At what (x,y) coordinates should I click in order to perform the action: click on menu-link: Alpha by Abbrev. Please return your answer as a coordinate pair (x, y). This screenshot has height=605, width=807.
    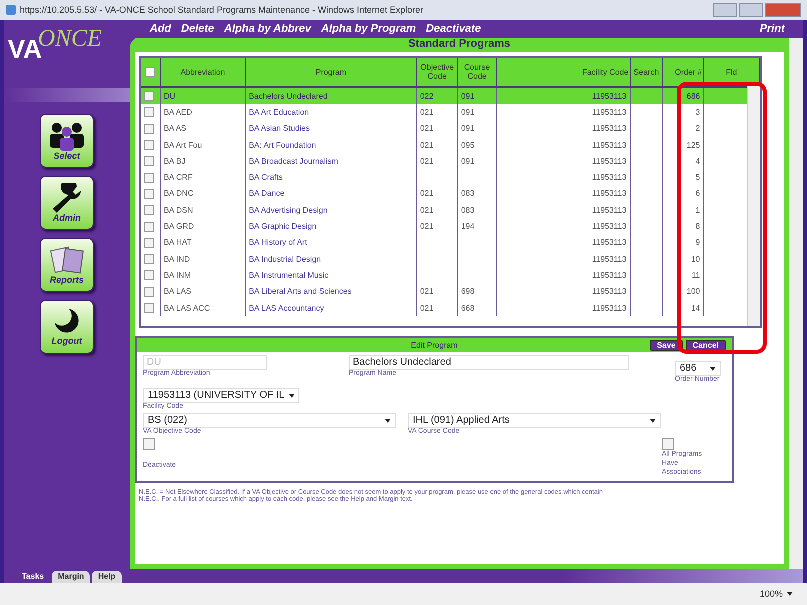
    Looking at the image, I should click on (268, 29).